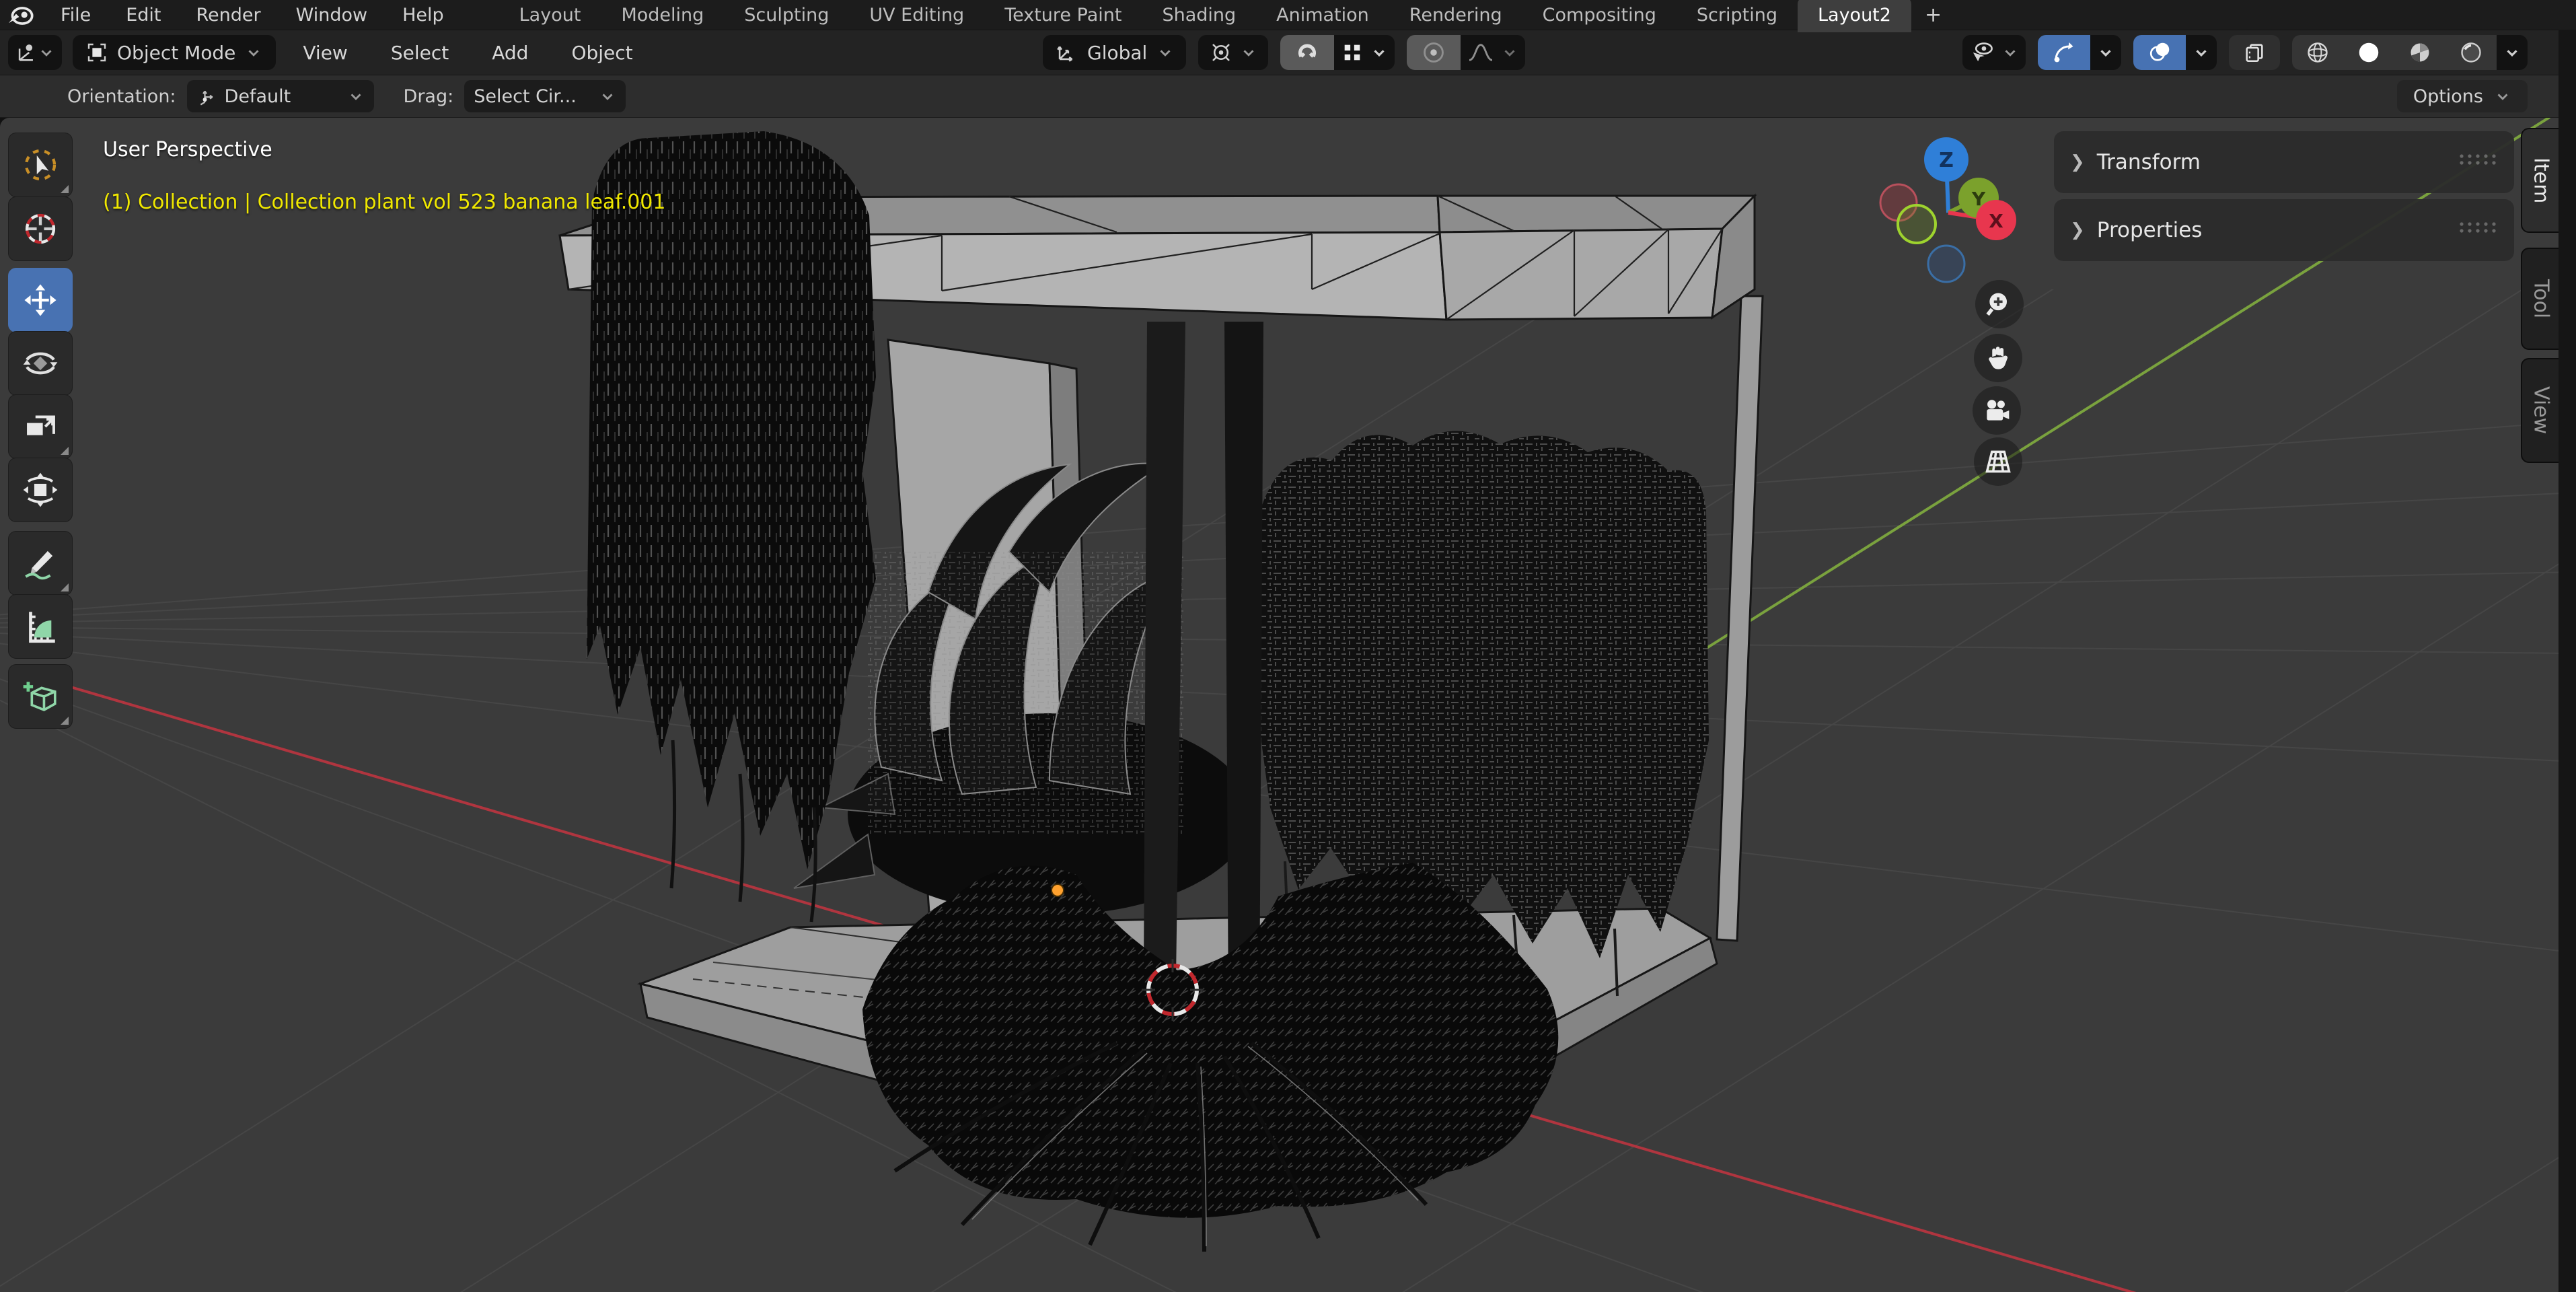  I want to click on proportional-edit-group, so click(1466, 53).